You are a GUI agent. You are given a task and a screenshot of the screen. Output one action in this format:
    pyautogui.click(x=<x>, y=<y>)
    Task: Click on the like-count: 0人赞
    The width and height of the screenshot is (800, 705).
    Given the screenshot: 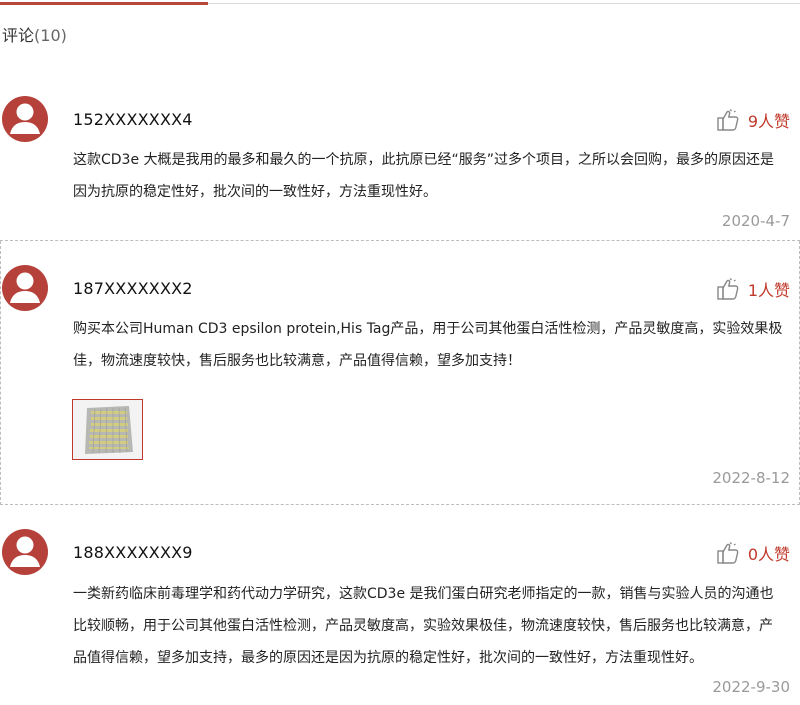 What is the action you would take?
    pyautogui.click(x=768, y=554)
    